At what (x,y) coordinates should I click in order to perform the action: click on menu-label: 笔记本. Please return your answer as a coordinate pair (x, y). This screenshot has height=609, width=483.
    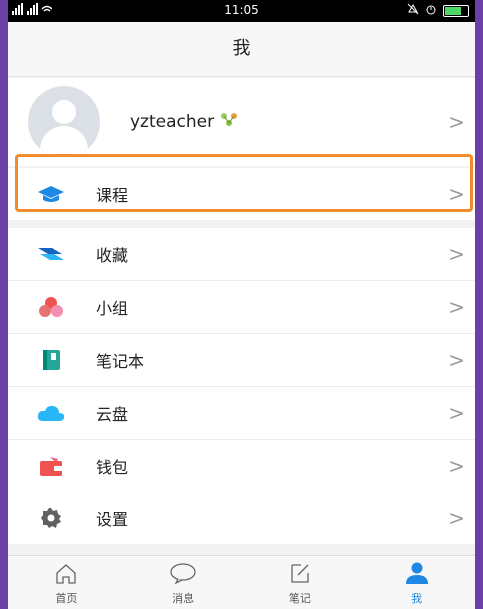
    Looking at the image, I should click on (120, 361).